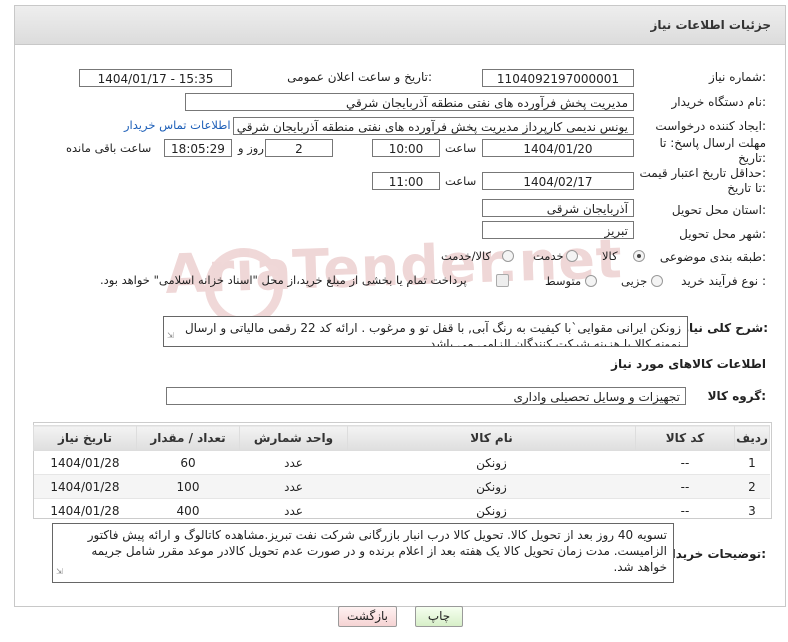 Image resolution: width=788 pixels, height=642 pixels. What do you see at coordinates (710, 25) in the screenshot?
I see `panel-title: جزئیات اطلاعات نیاز` at bounding box center [710, 25].